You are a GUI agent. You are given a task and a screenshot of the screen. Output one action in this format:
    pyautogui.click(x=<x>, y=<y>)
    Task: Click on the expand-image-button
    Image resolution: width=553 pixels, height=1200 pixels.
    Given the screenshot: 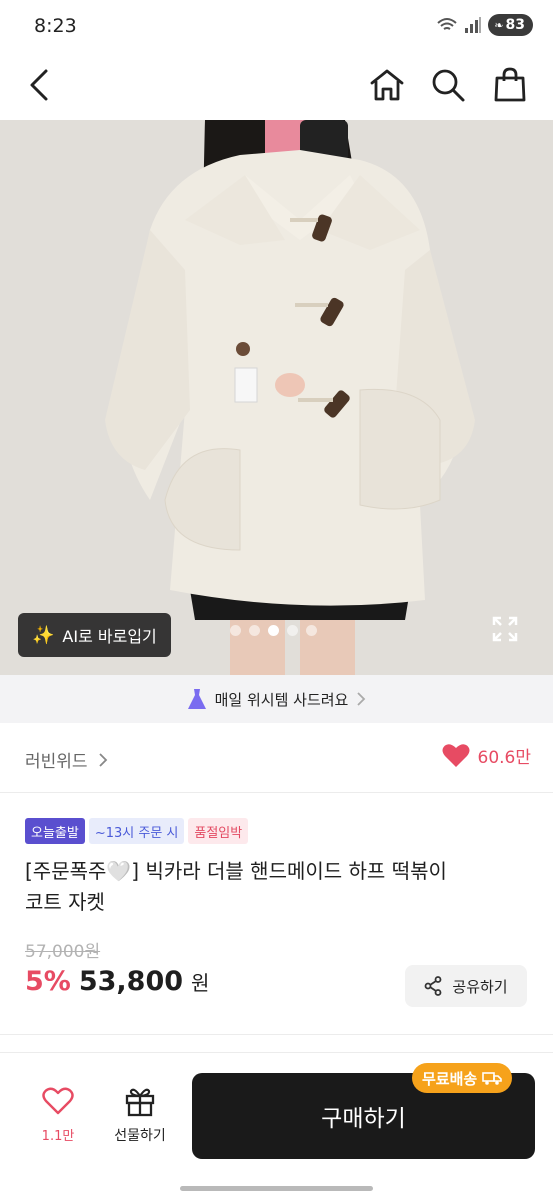 What is the action you would take?
    pyautogui.click(x=505, y=629)
    